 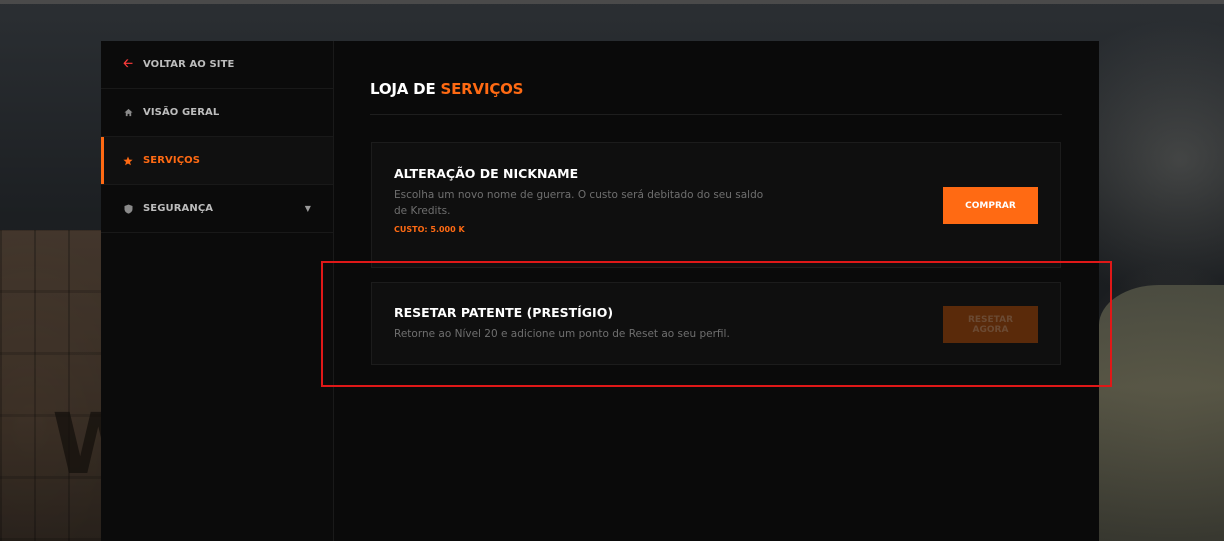 I want to click on chevron-down-icon: ▼, so click(x=307, y=208).